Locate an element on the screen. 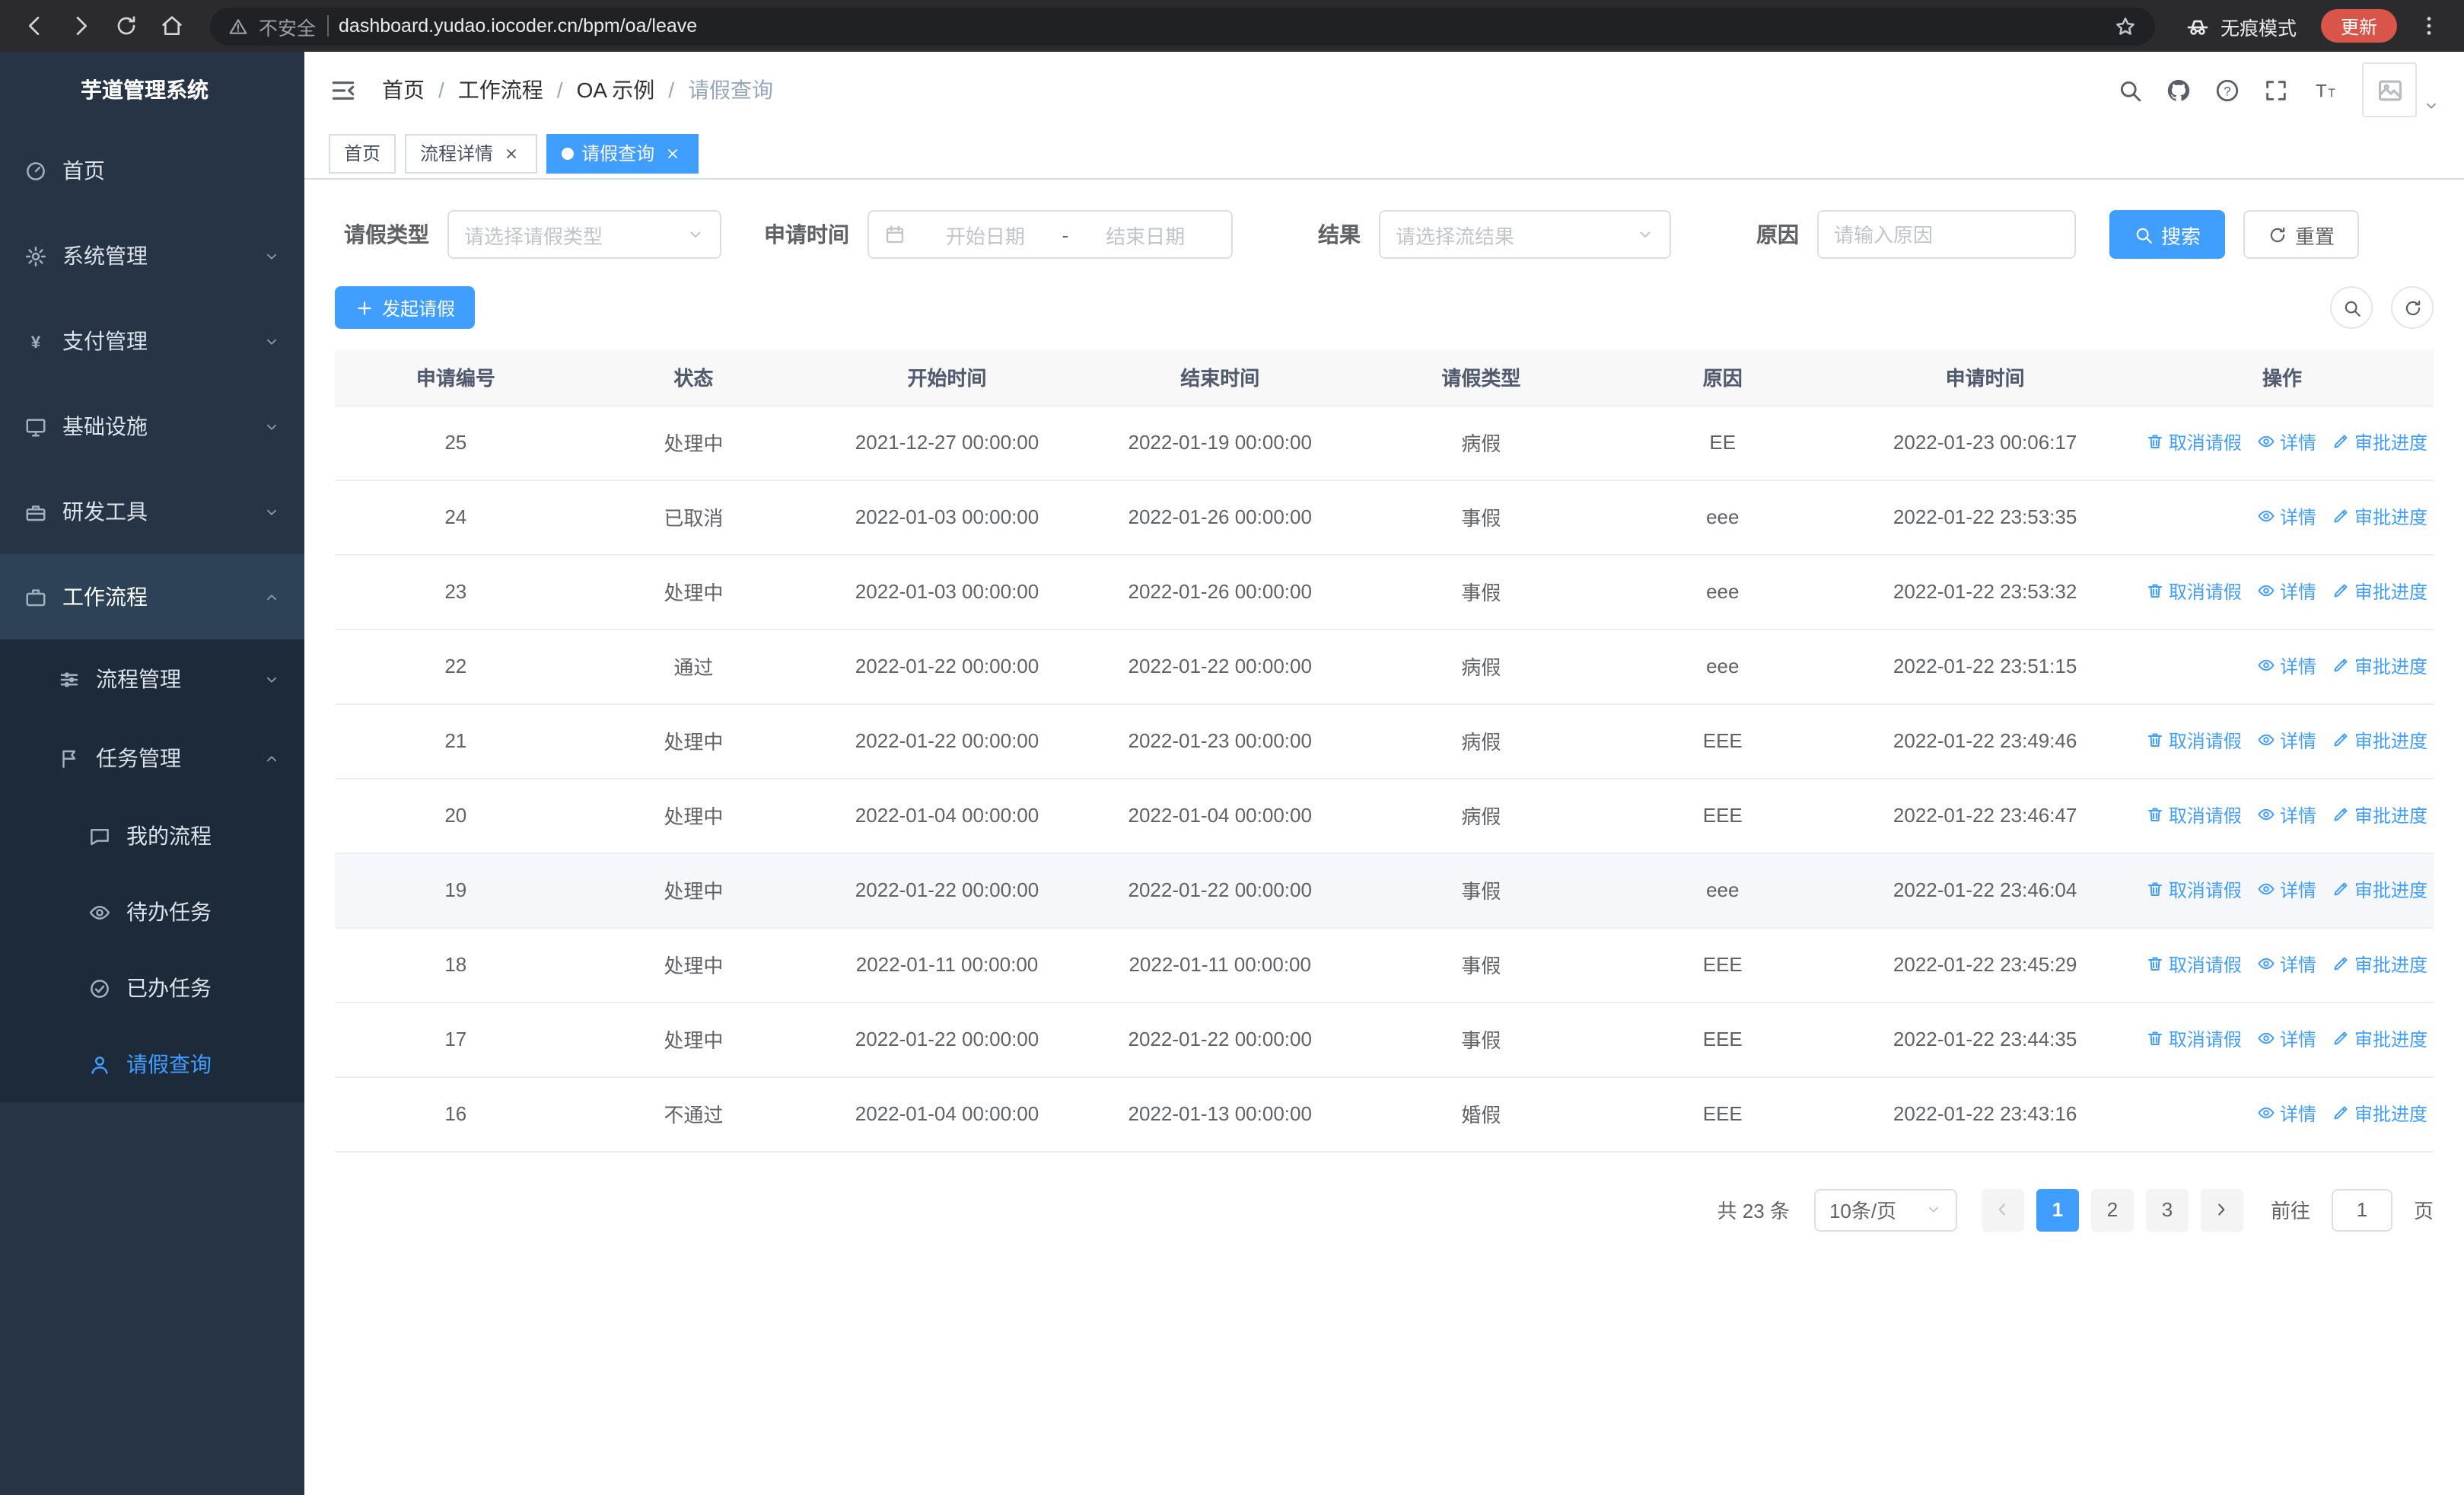 The height and width of the screenshot is (1495, 2464). cell-type: 事假 is located at coordinates (1481, 518).